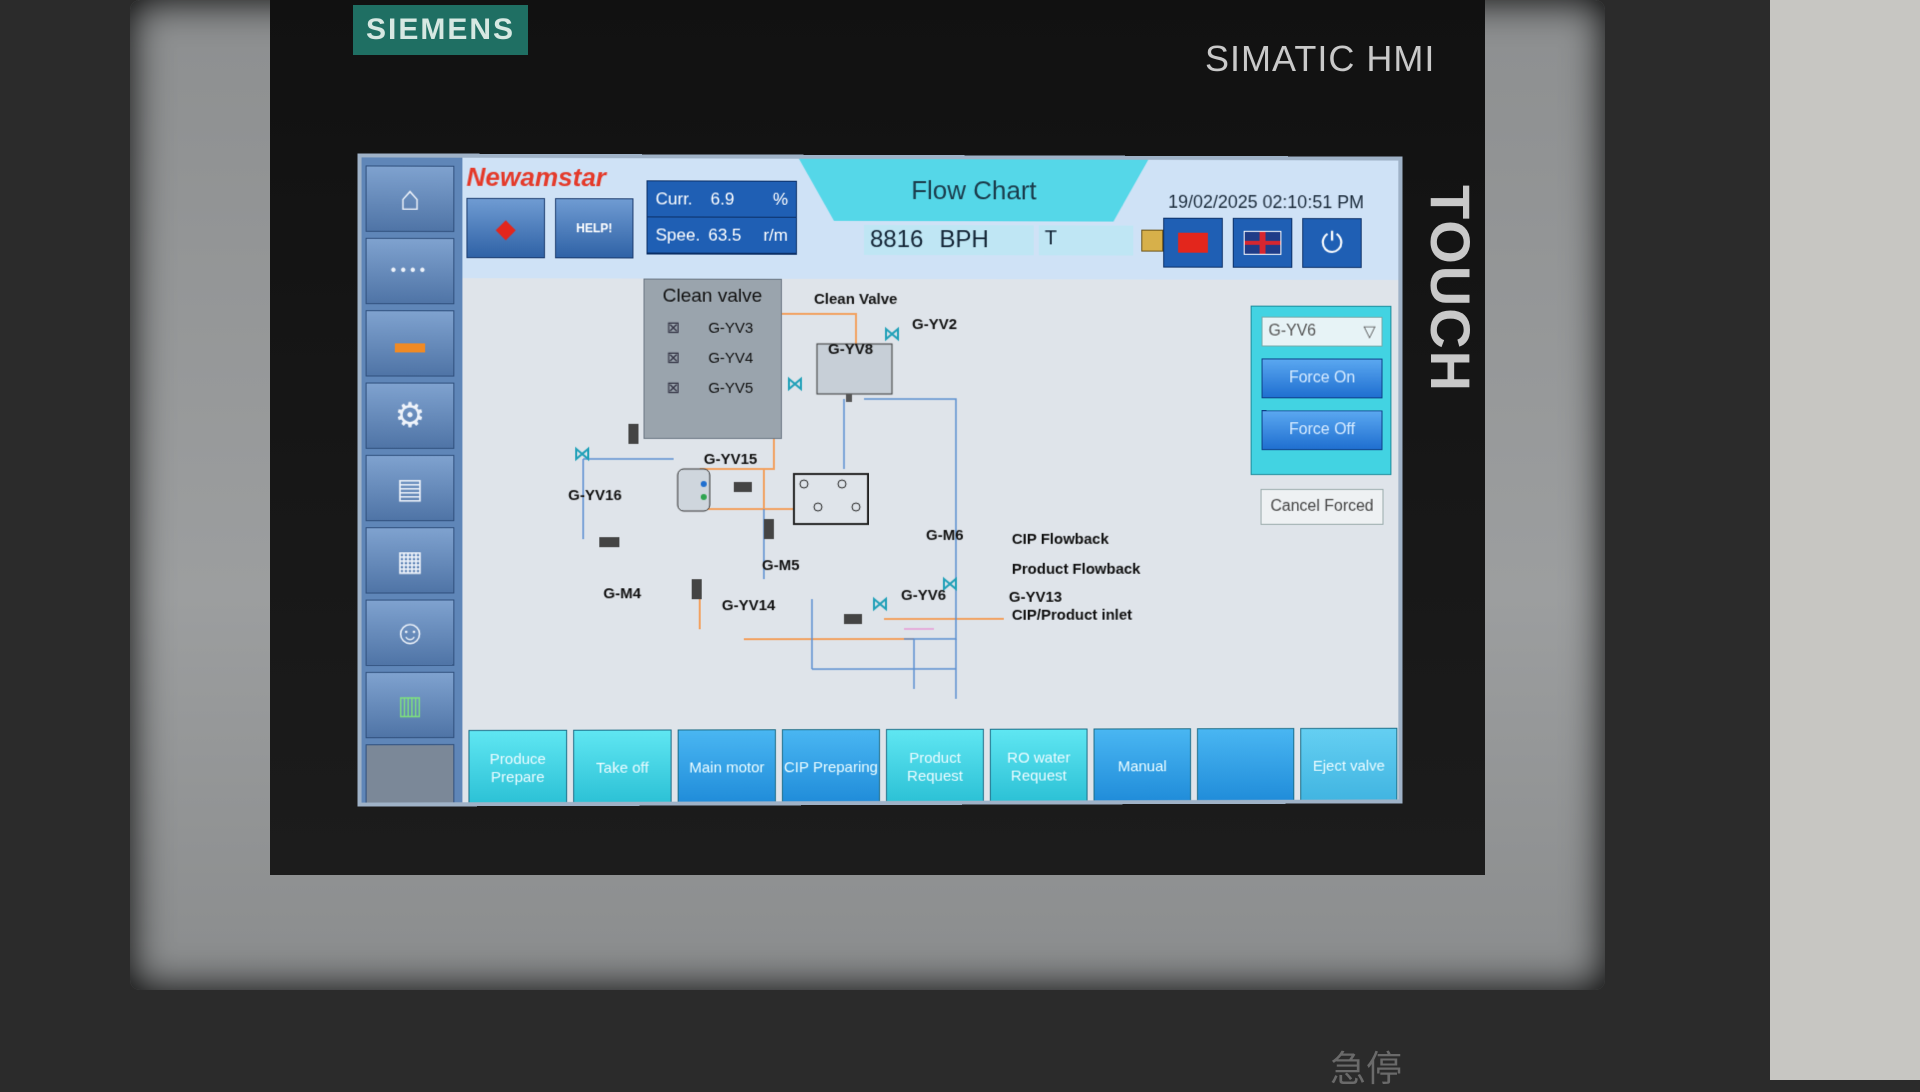 This screenshot has width=1920, height=1092. What do you see at coordinates (1086, 240) in the screenshot?
I see `t-field: T` at bounding box center [1086, 240].